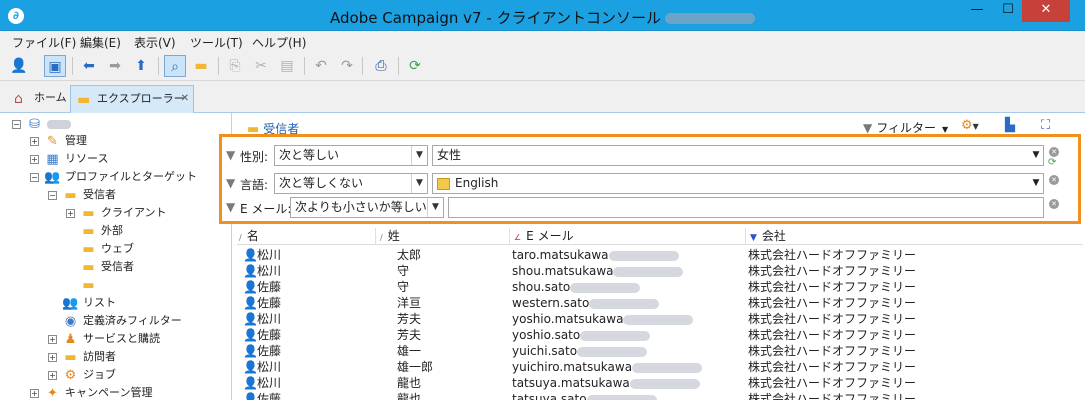 This screenshot has height=402, width=1085. Describe the element at coordinates (231, 183) in the screenshot. I see `funnel-icon: ▼` at that location.